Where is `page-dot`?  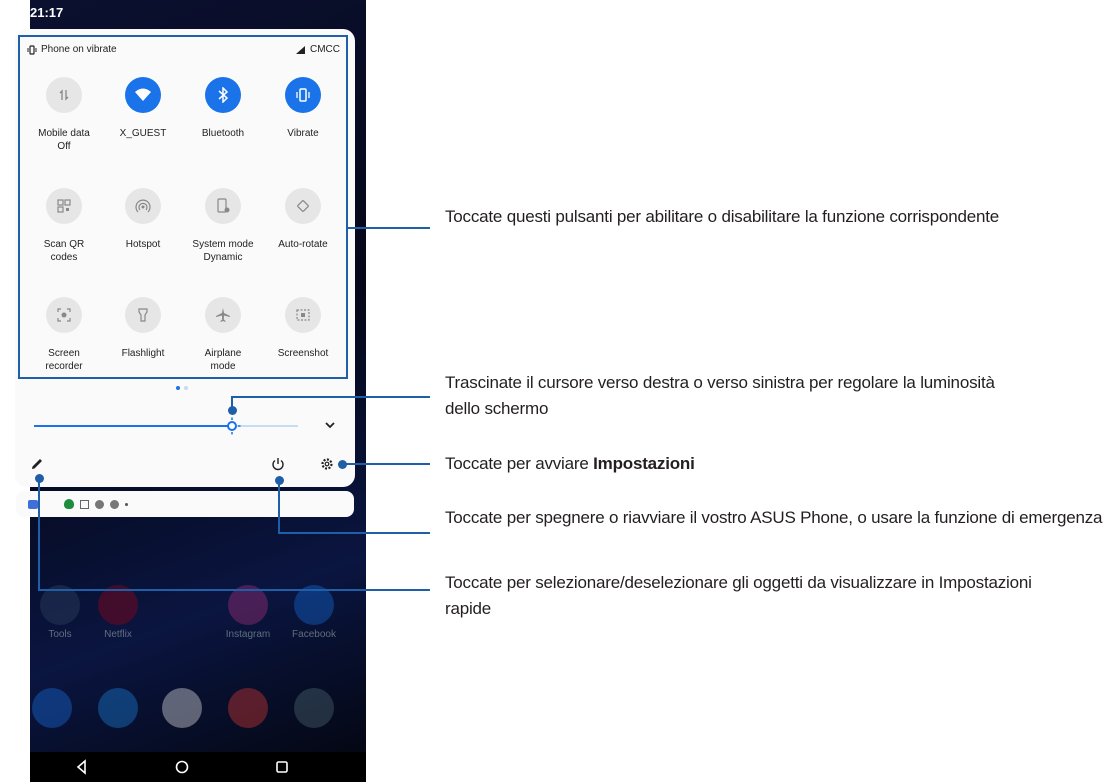 page-dot is located at coordinates (186, 388).